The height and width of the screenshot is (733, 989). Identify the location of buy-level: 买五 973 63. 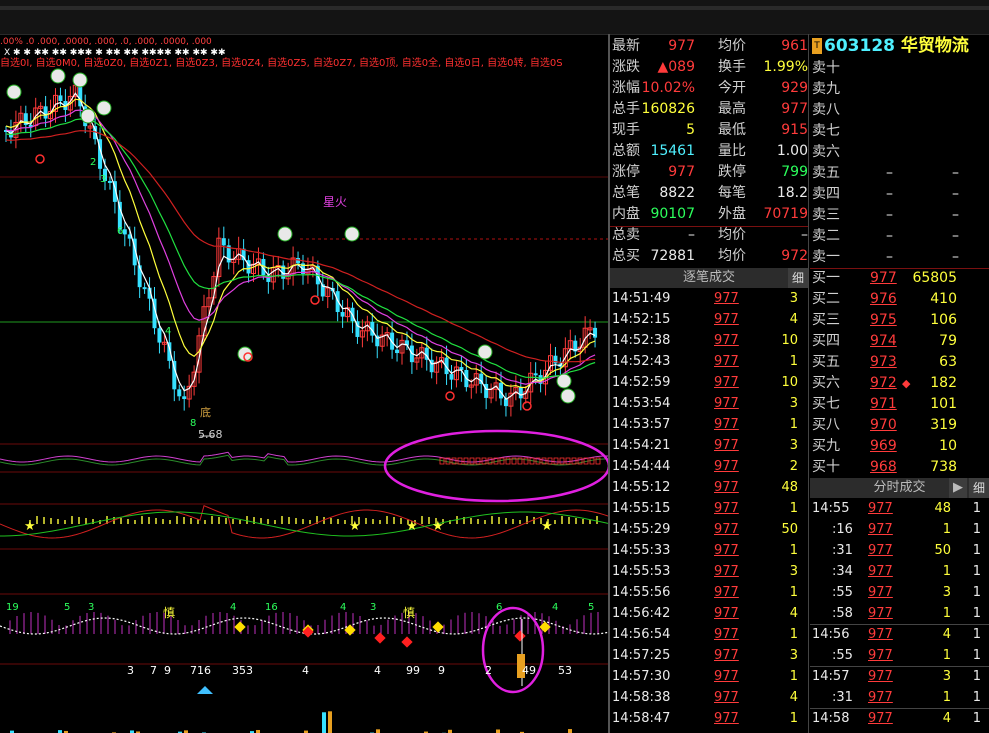
(900, 362).